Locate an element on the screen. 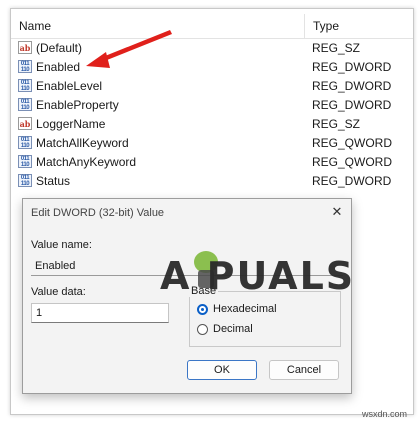 This screenshot has height=422, width=420. value-data-label: Value data: is located at coordinates (58, 292).